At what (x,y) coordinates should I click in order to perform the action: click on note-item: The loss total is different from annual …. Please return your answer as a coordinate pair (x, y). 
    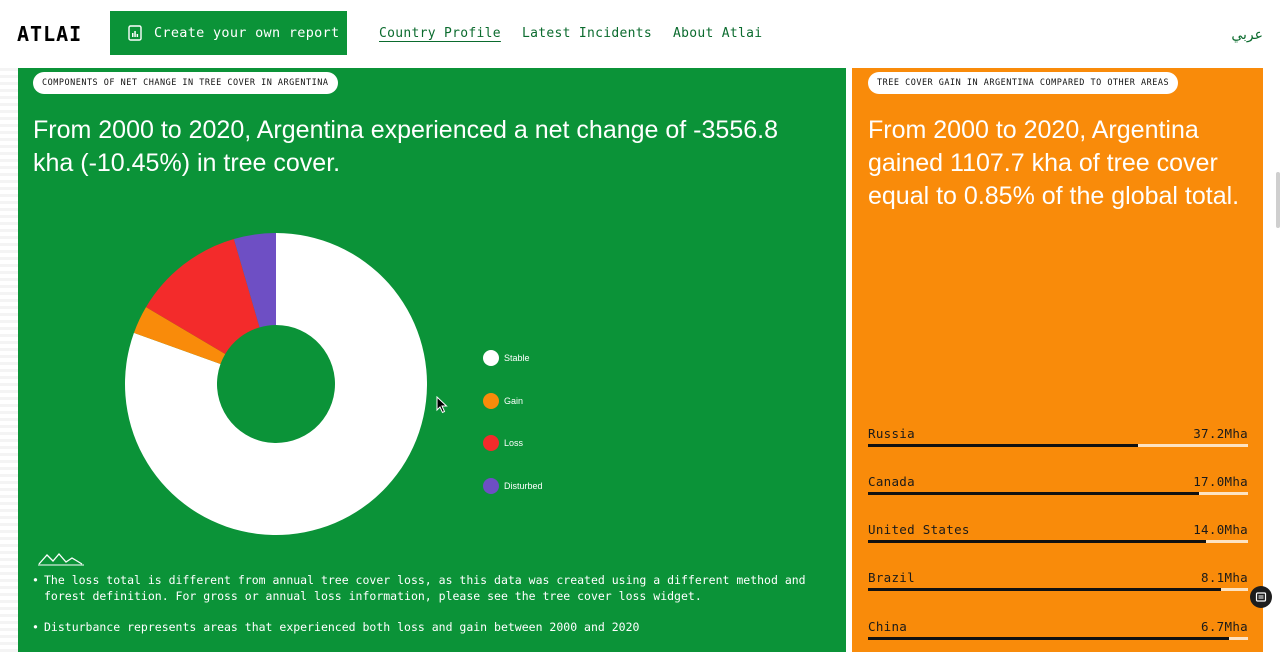
    Looking at the image, I should click on (427, 588).